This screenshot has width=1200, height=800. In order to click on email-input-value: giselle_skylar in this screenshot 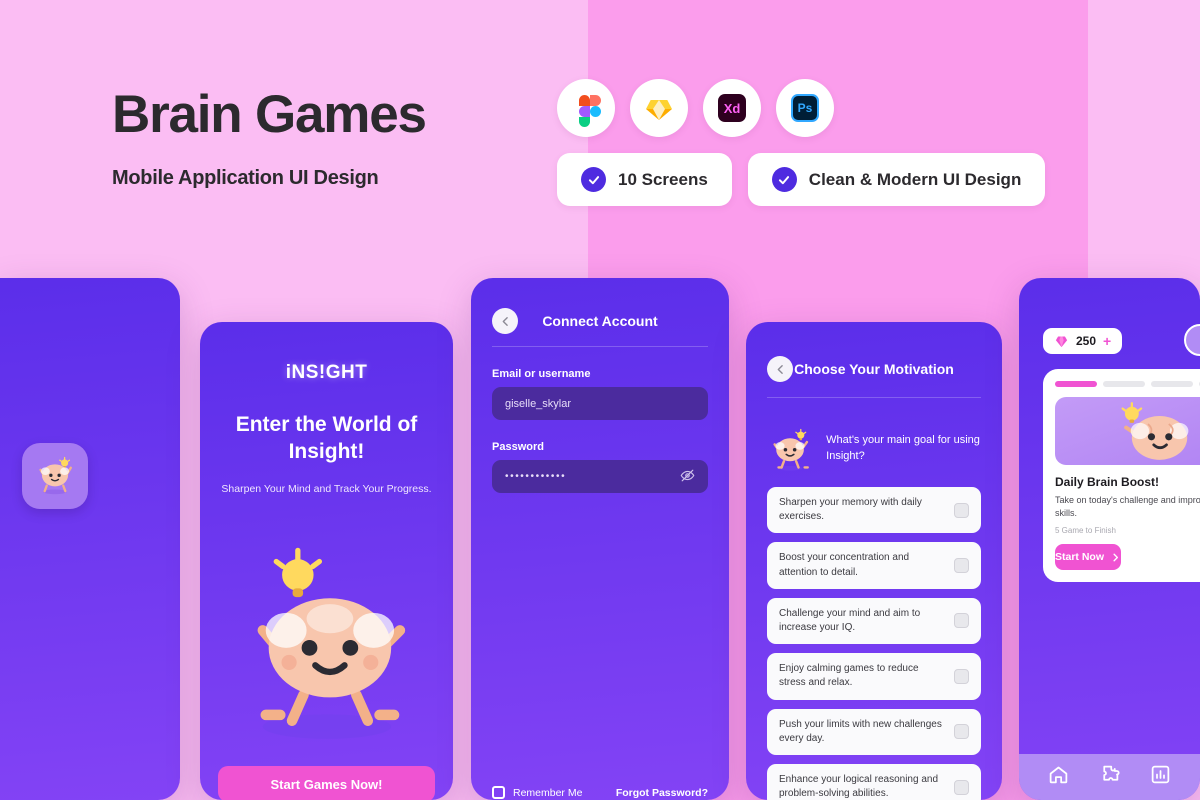, I will do `click(538, 403)`.